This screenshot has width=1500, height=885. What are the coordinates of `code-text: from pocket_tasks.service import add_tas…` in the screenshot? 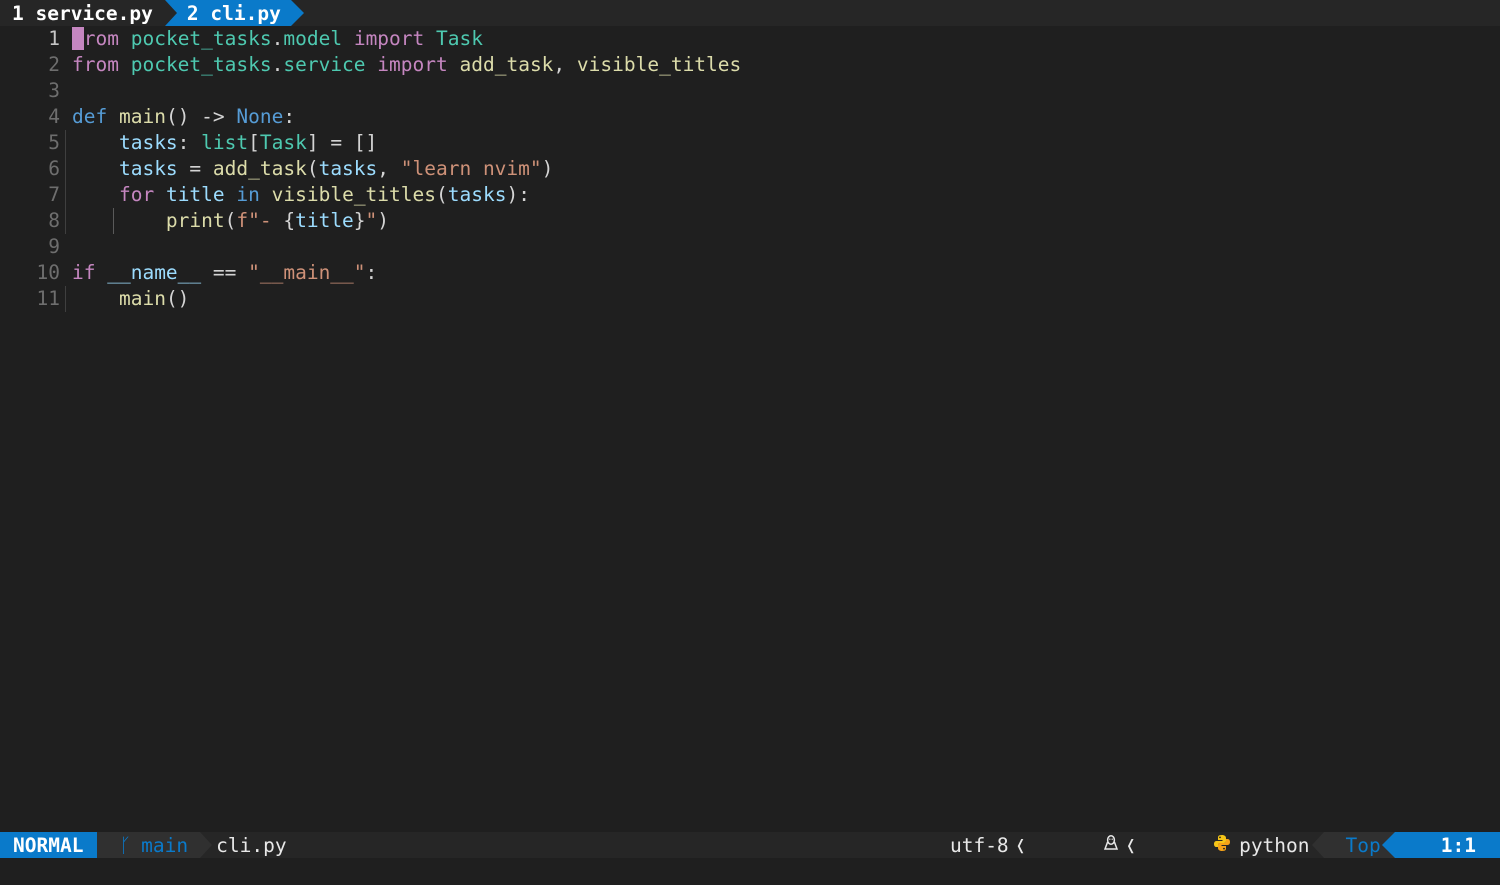 It's located at (407, 64).